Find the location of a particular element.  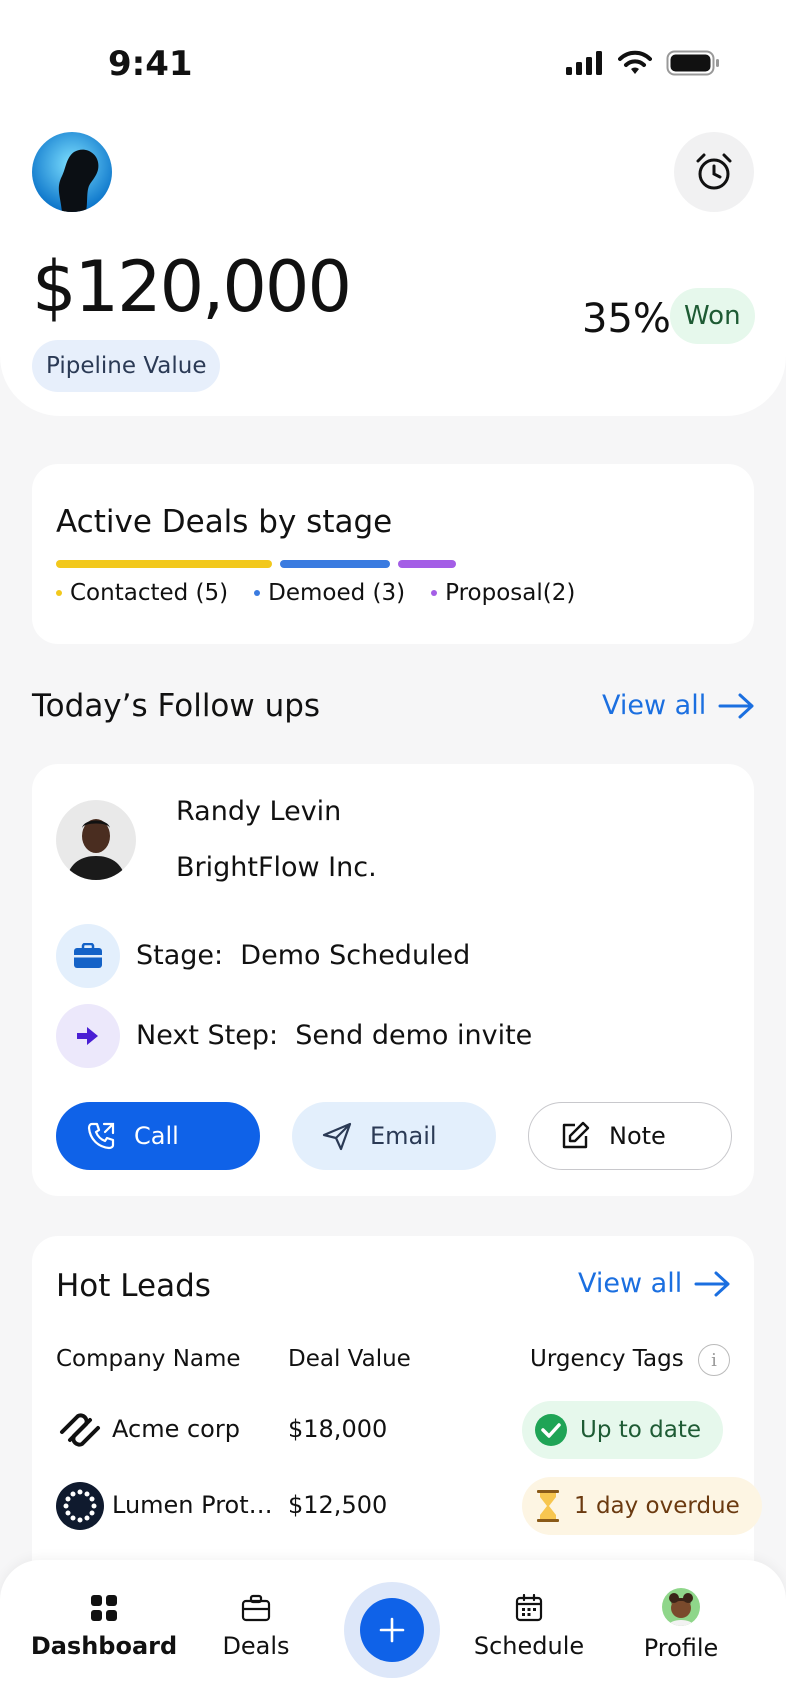

phone-call-icon is located at coordinates (101, 1136).